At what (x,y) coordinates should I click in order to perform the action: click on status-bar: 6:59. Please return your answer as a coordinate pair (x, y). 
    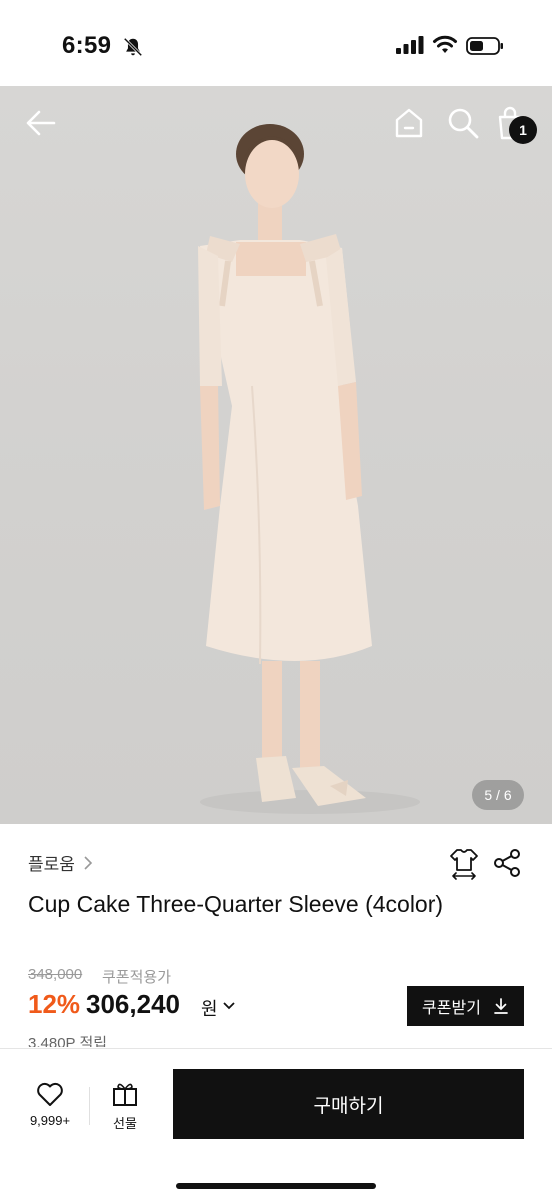
    Looking at the image, I should click on (276, 43).